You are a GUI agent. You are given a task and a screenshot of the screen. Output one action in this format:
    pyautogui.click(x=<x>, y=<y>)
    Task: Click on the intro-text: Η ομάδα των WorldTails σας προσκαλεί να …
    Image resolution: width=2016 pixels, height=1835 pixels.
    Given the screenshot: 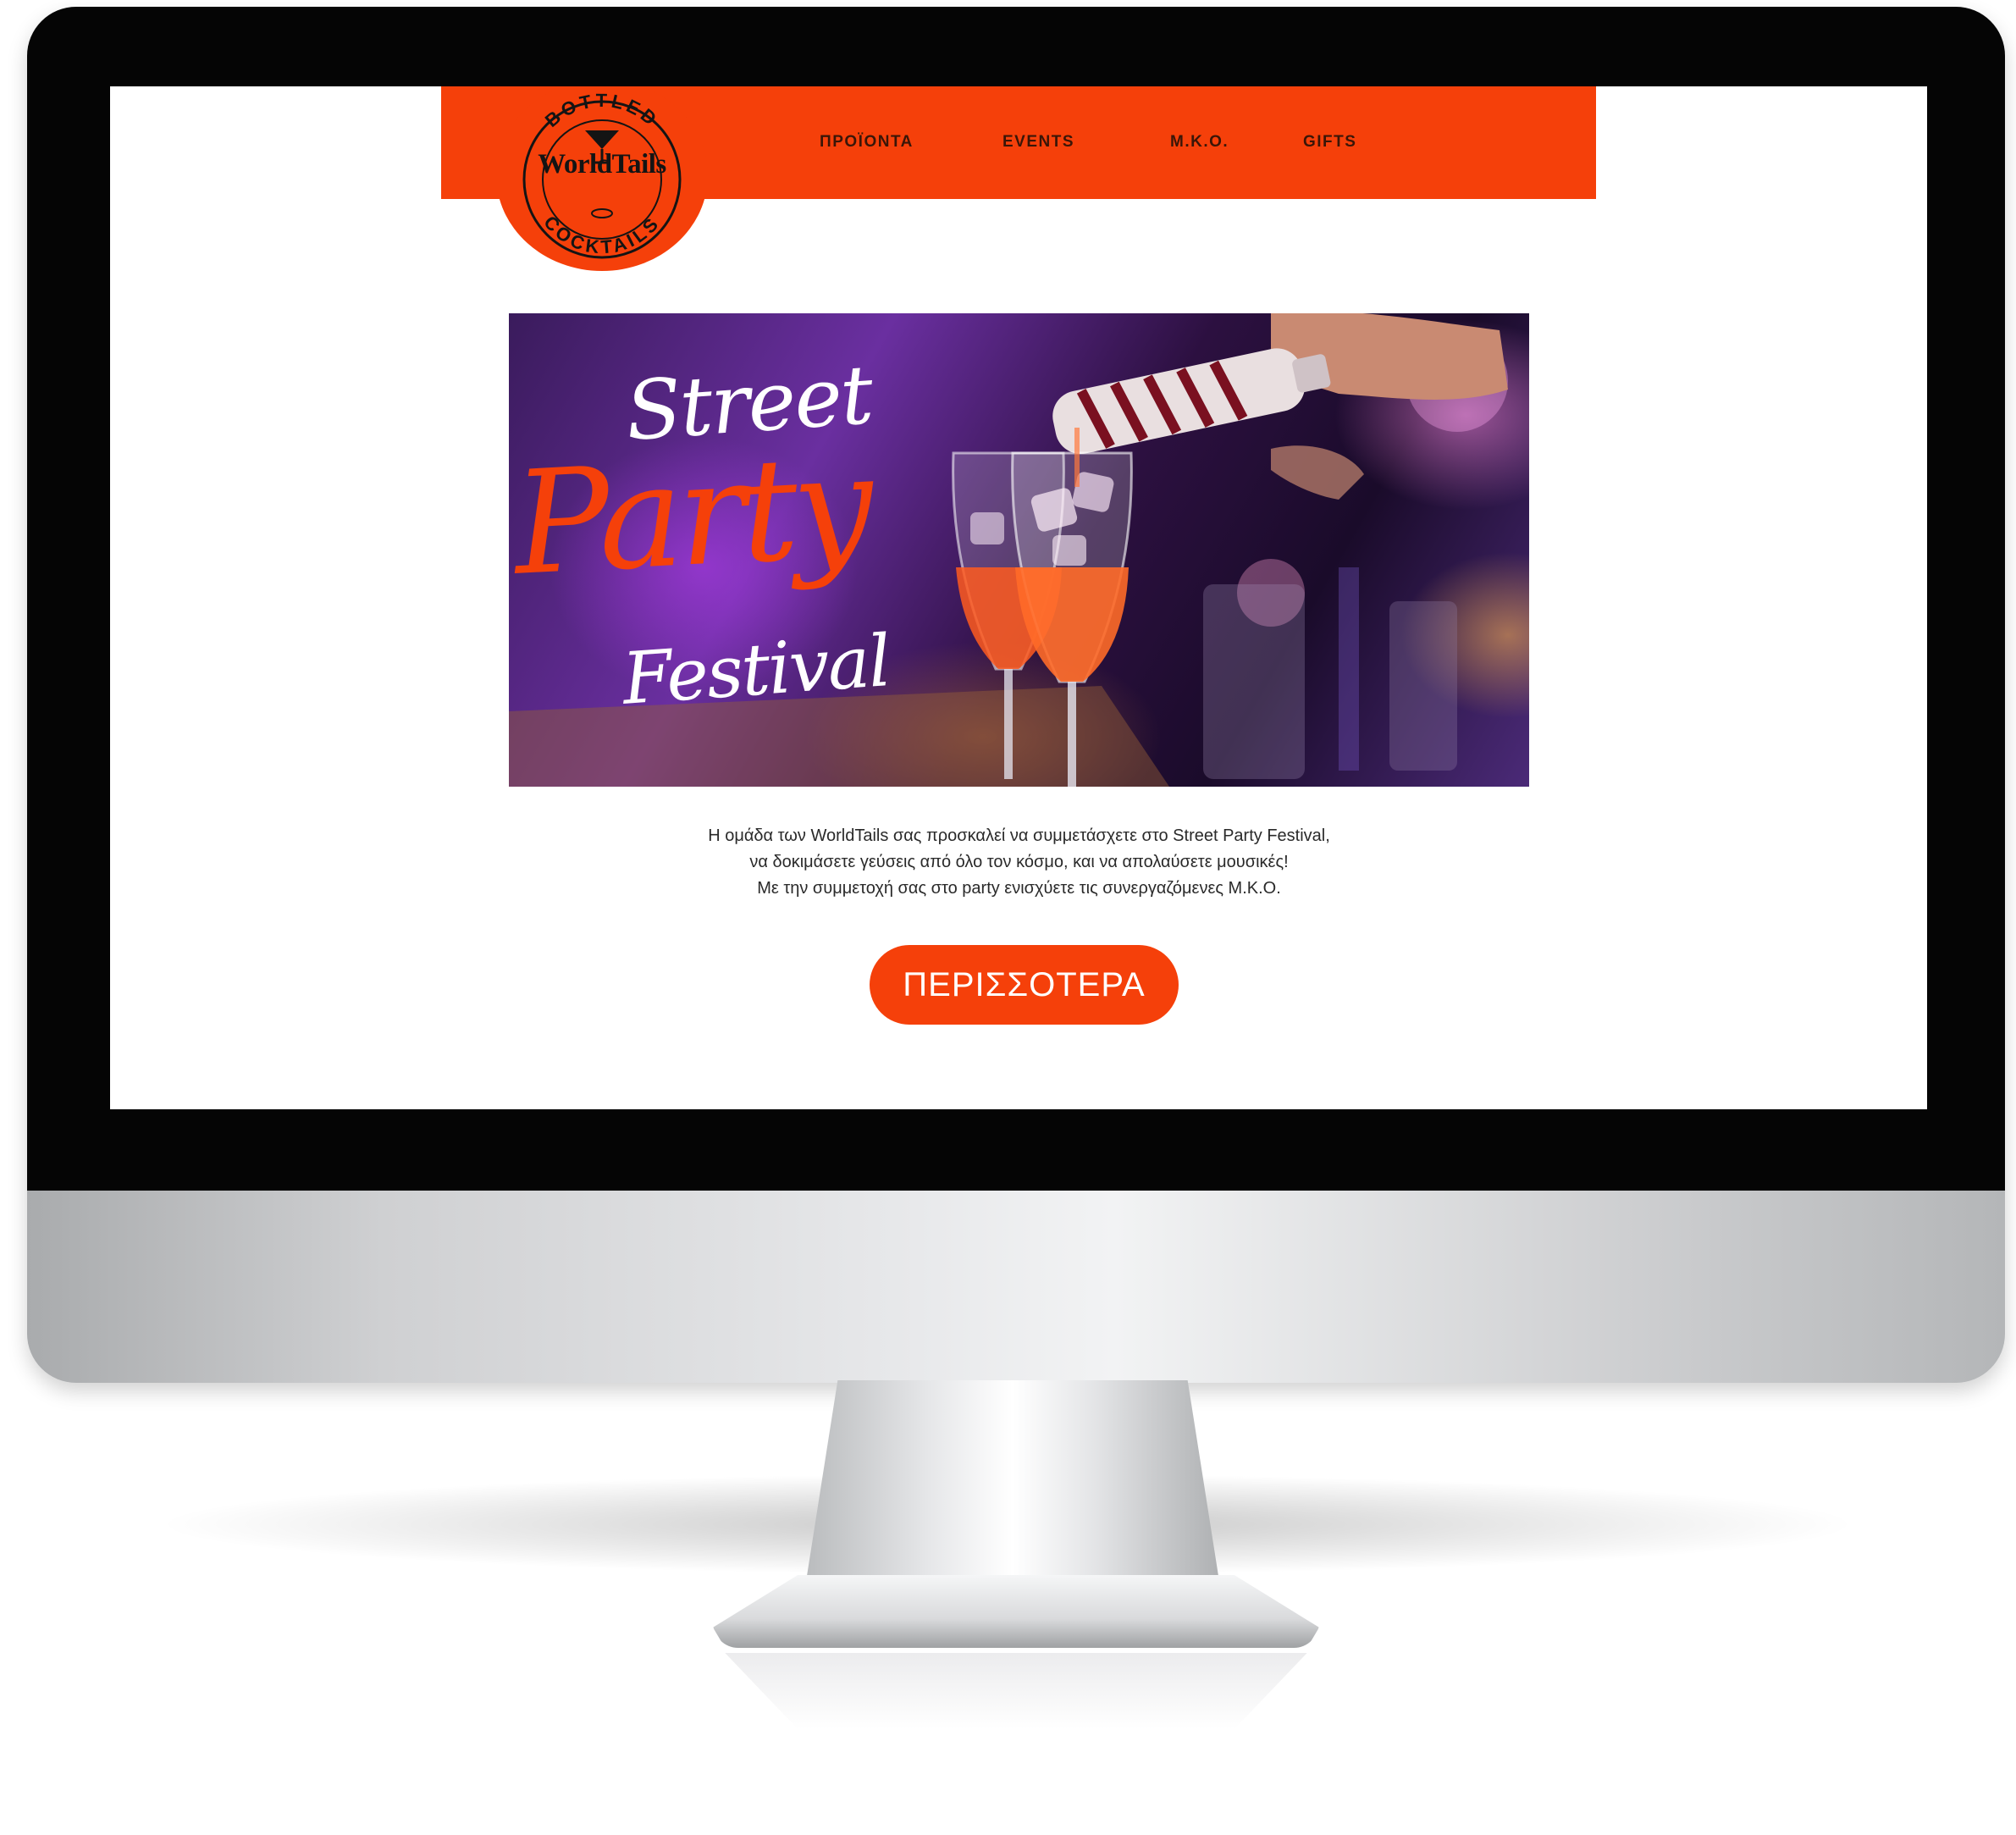 What is the action you would take?
    pyautogui.click(x=1019, y=863)
    